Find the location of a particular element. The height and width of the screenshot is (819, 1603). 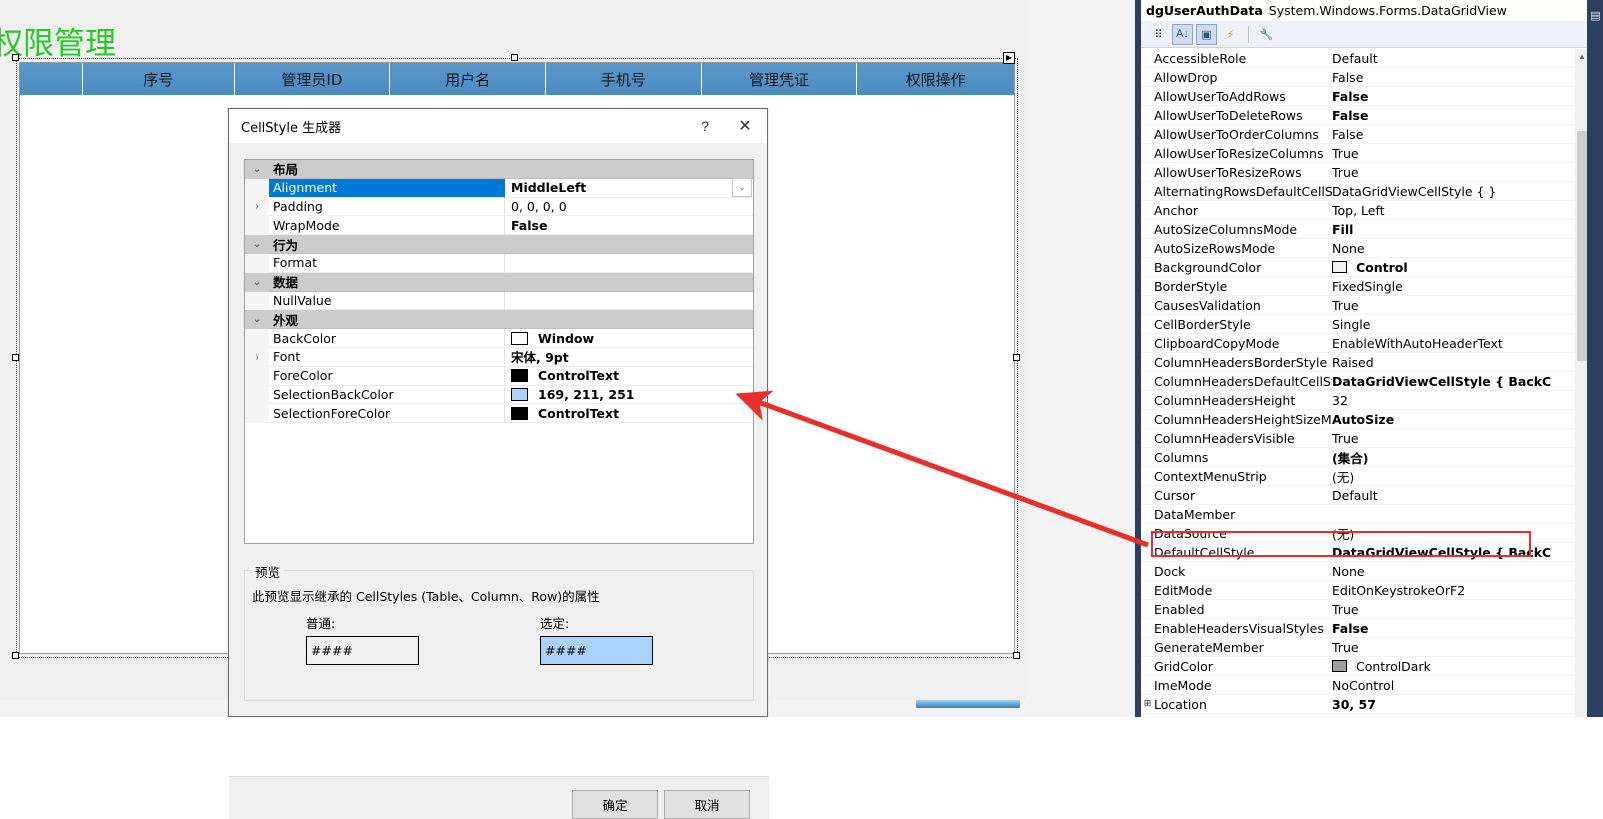

resize-handle-top-left is located at coordinates (15, 57).